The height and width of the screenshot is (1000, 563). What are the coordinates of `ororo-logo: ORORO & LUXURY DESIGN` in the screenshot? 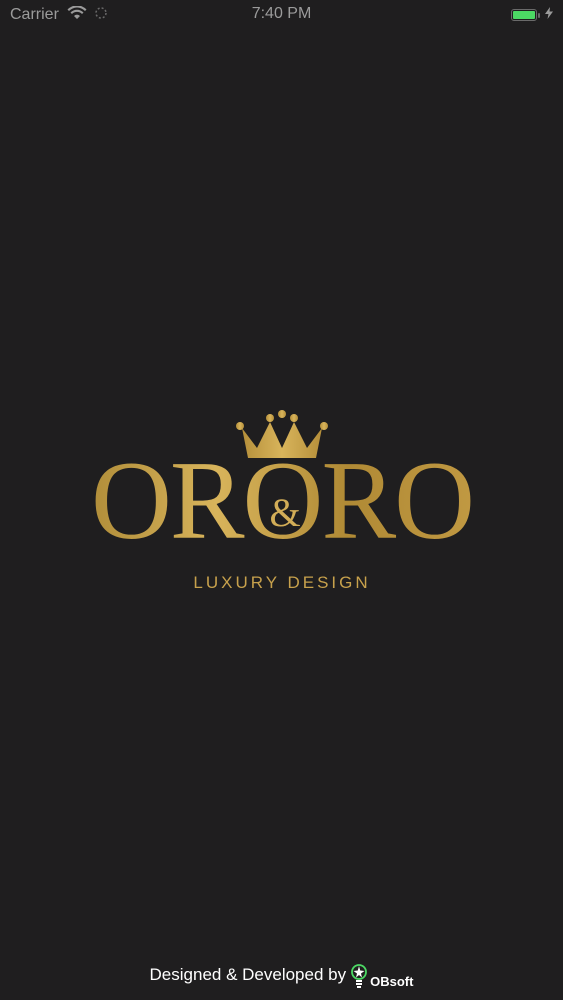 It's located at (282, 503).